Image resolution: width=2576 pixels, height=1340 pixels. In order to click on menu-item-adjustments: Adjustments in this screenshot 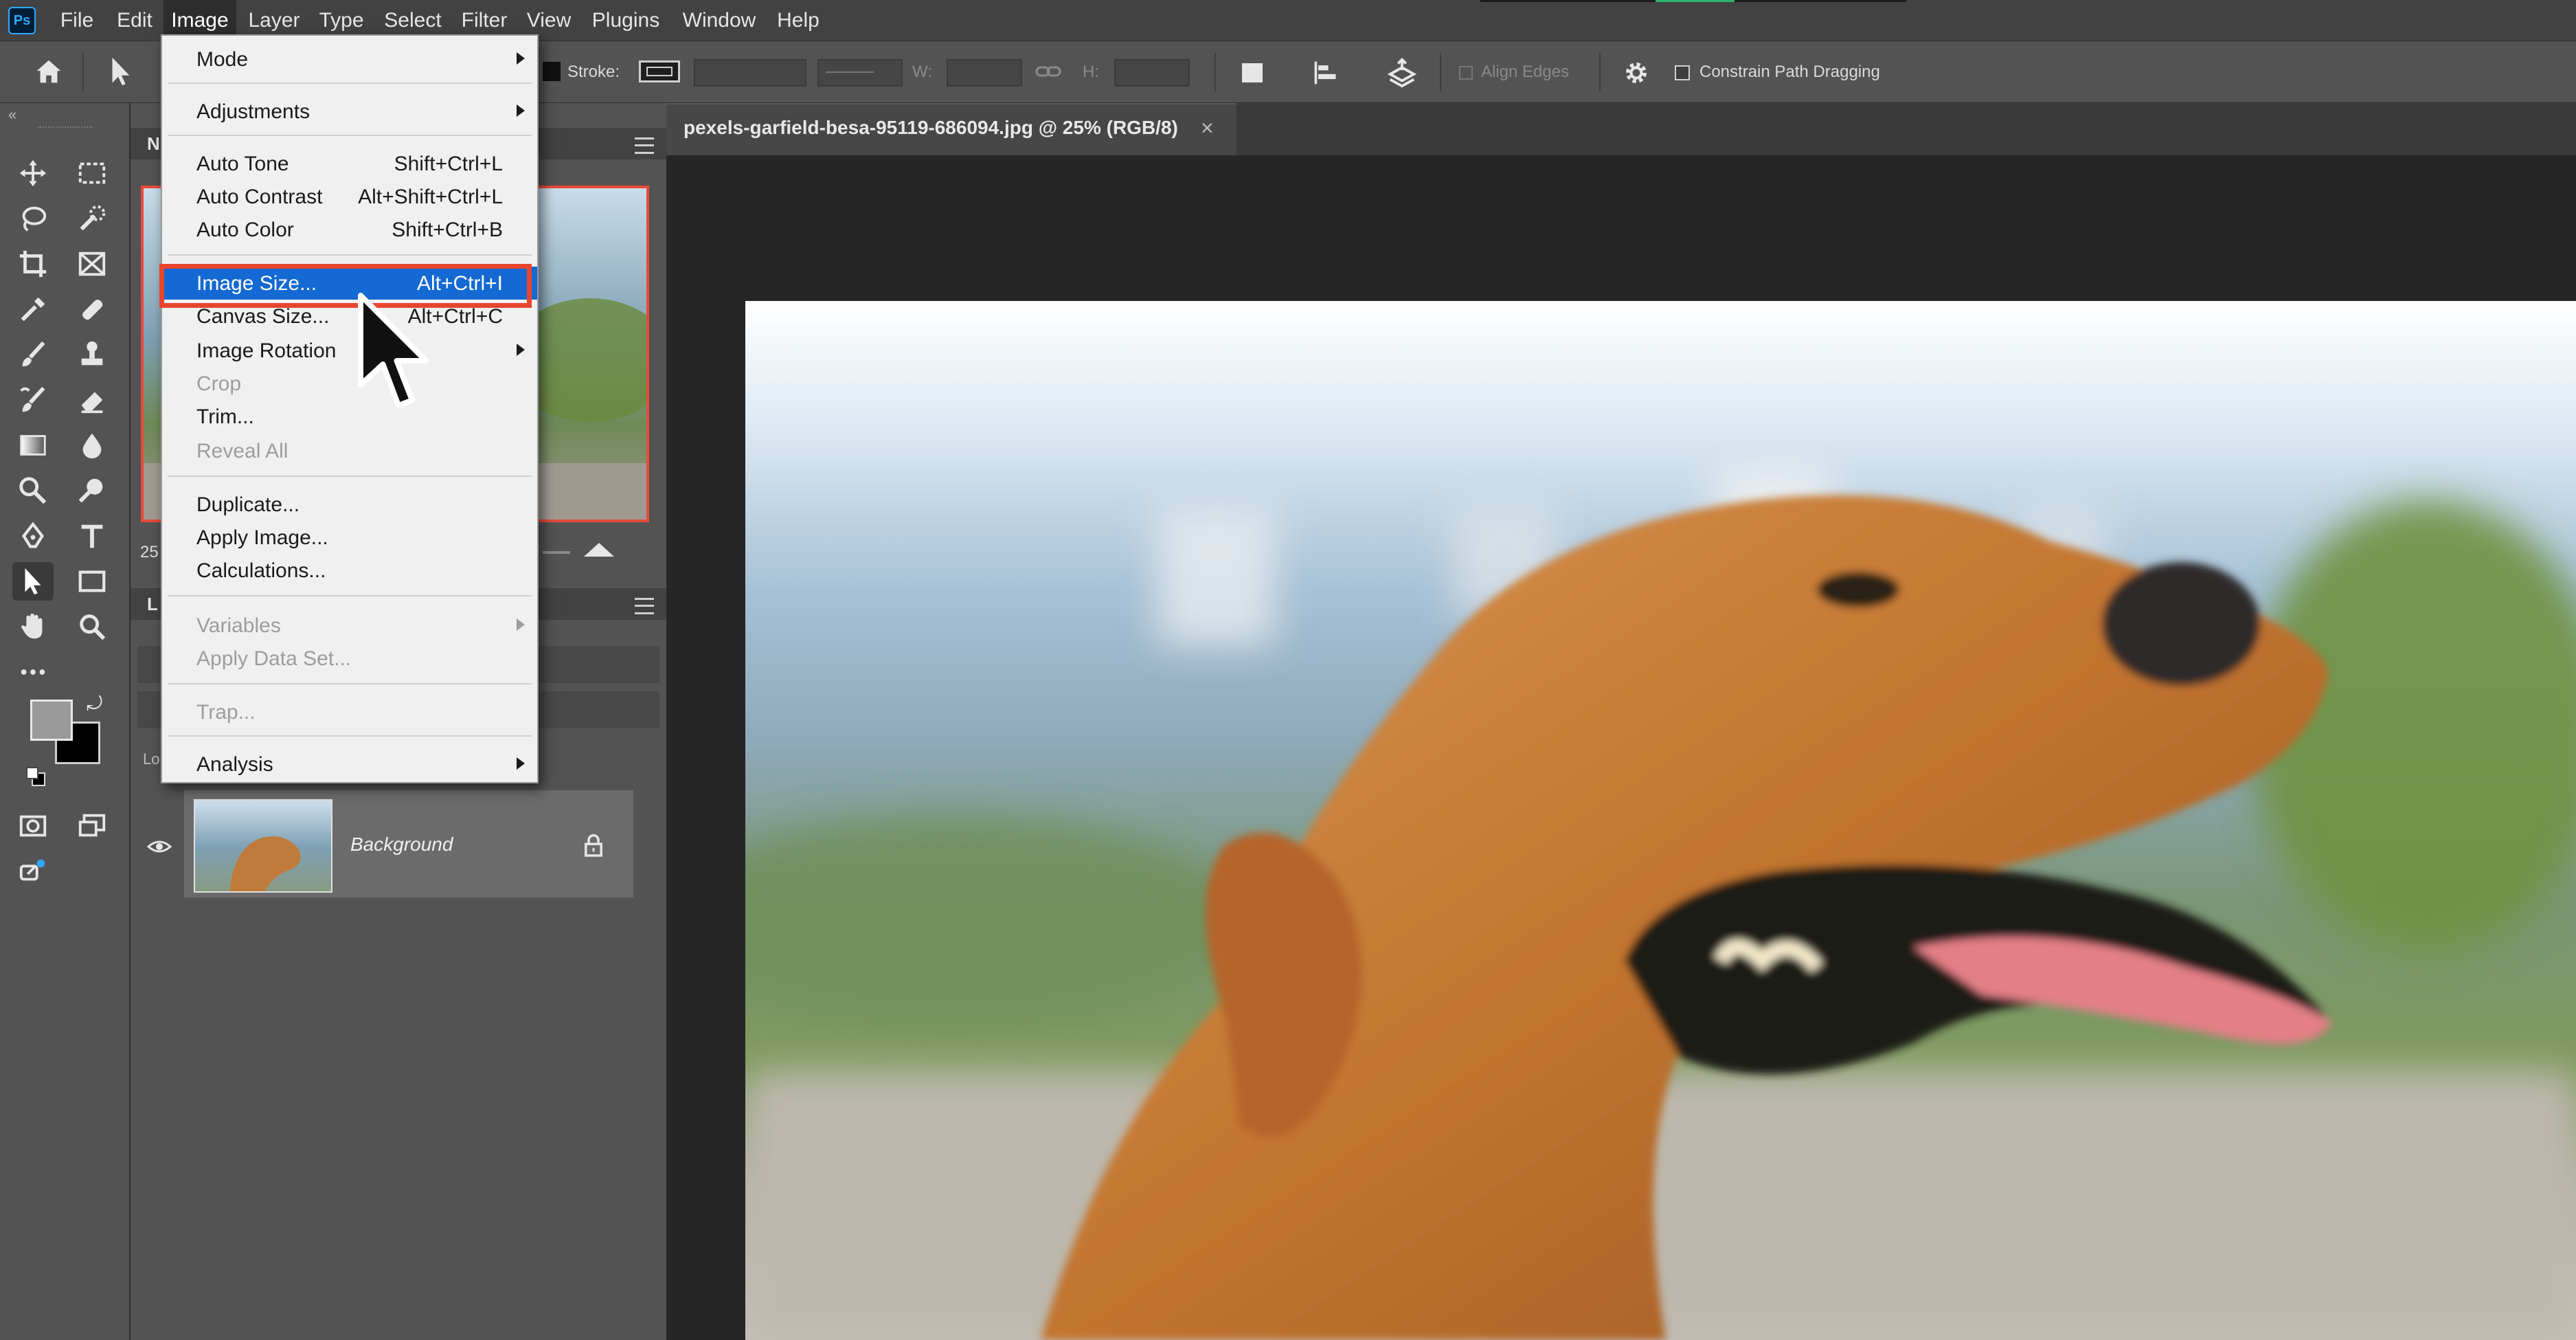, I will do `click(349, 112)`.